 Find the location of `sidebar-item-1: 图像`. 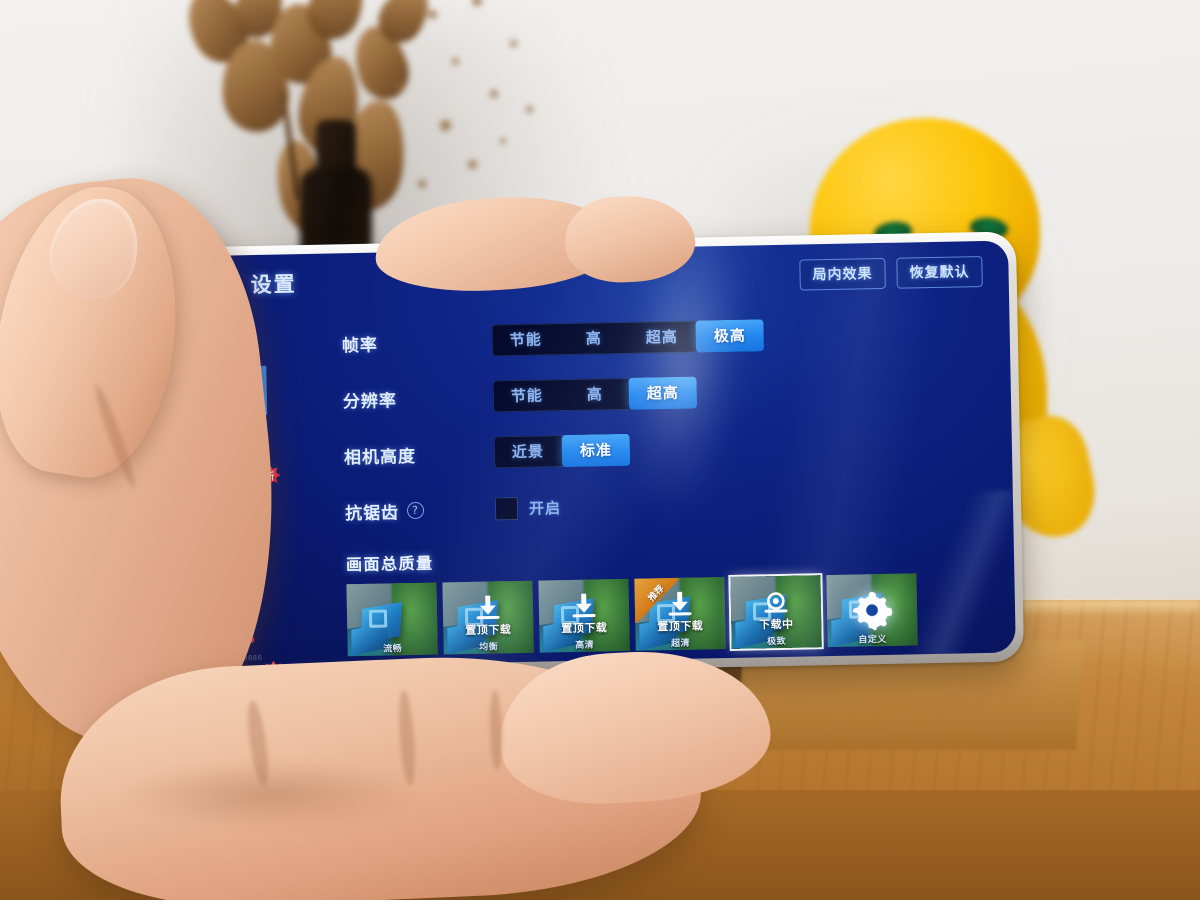

sidebar-item-1: 图像 is located at coordinates (213, 391).